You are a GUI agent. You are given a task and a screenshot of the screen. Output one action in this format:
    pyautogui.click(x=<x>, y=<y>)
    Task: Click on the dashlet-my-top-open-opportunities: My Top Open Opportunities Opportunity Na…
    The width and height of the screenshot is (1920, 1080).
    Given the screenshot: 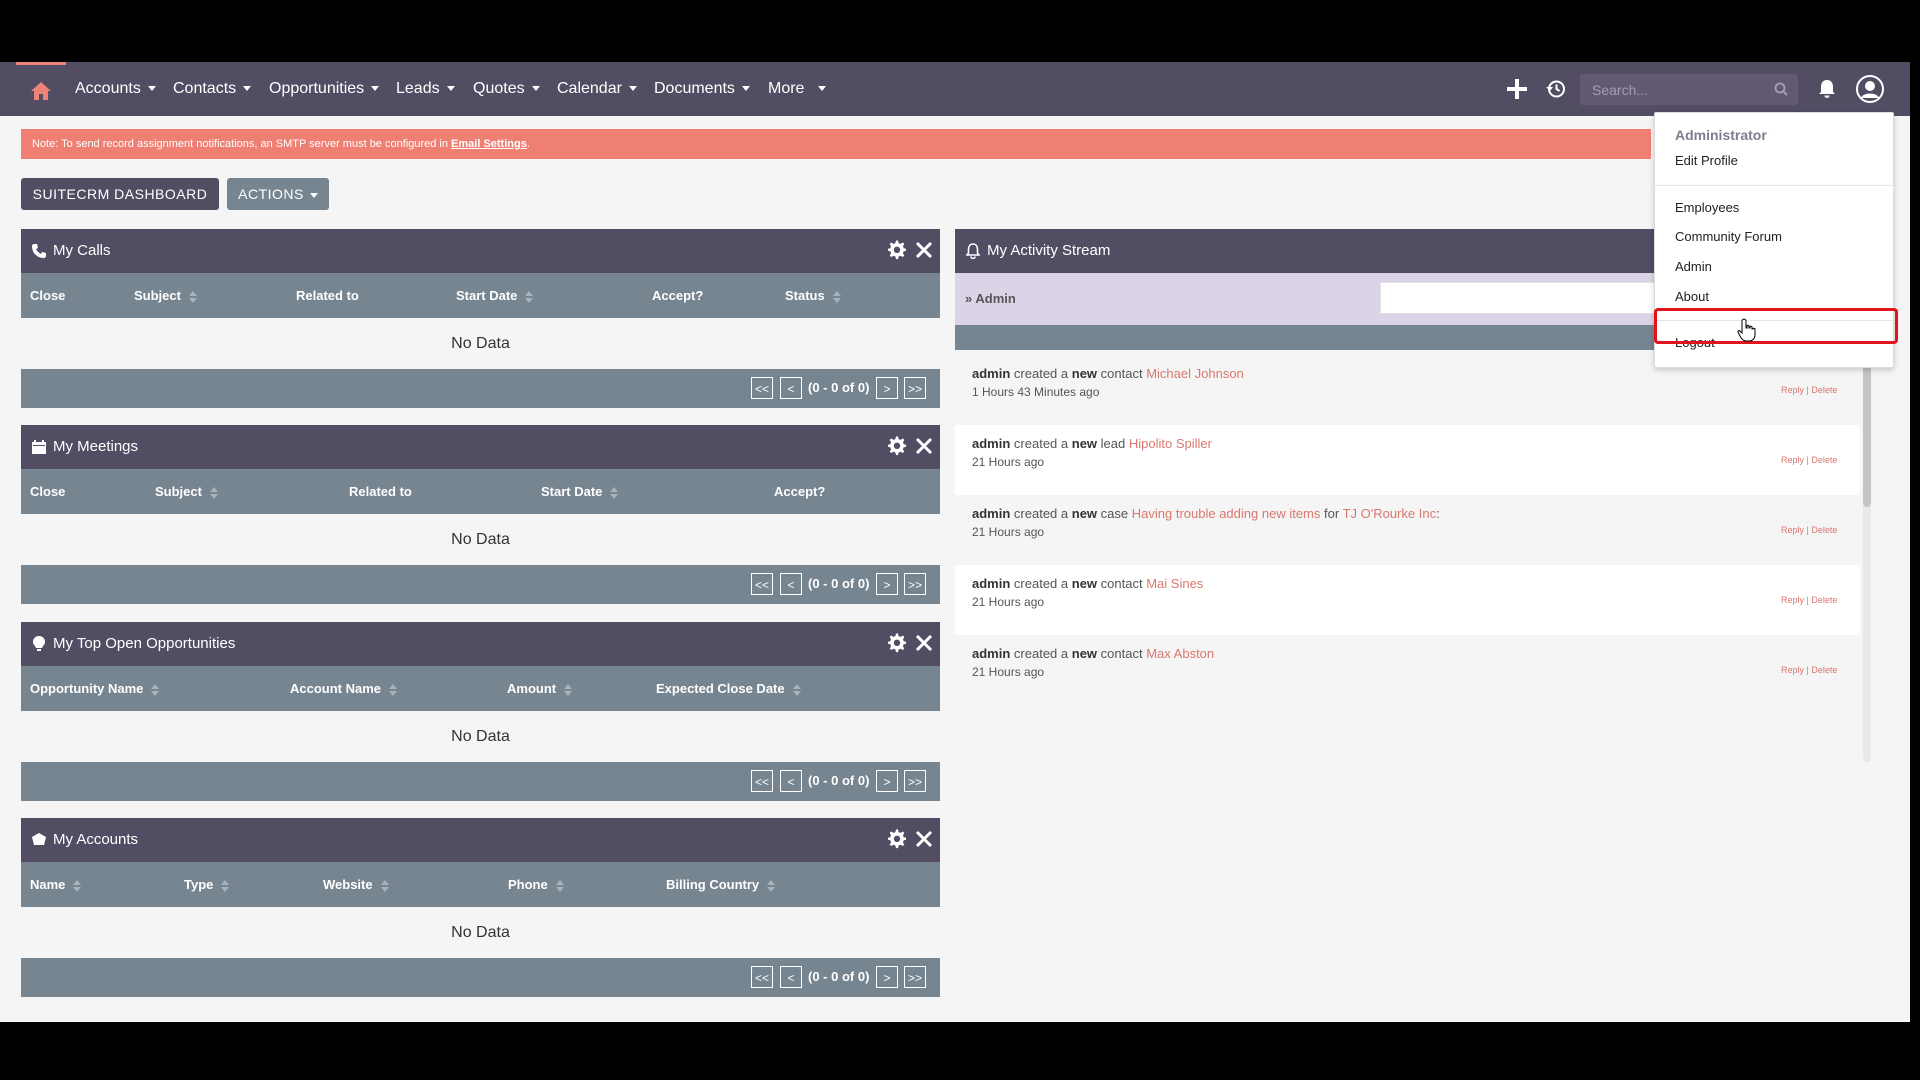 What is the action you would take?
    pyautogui.click(x=480, y=711)
    